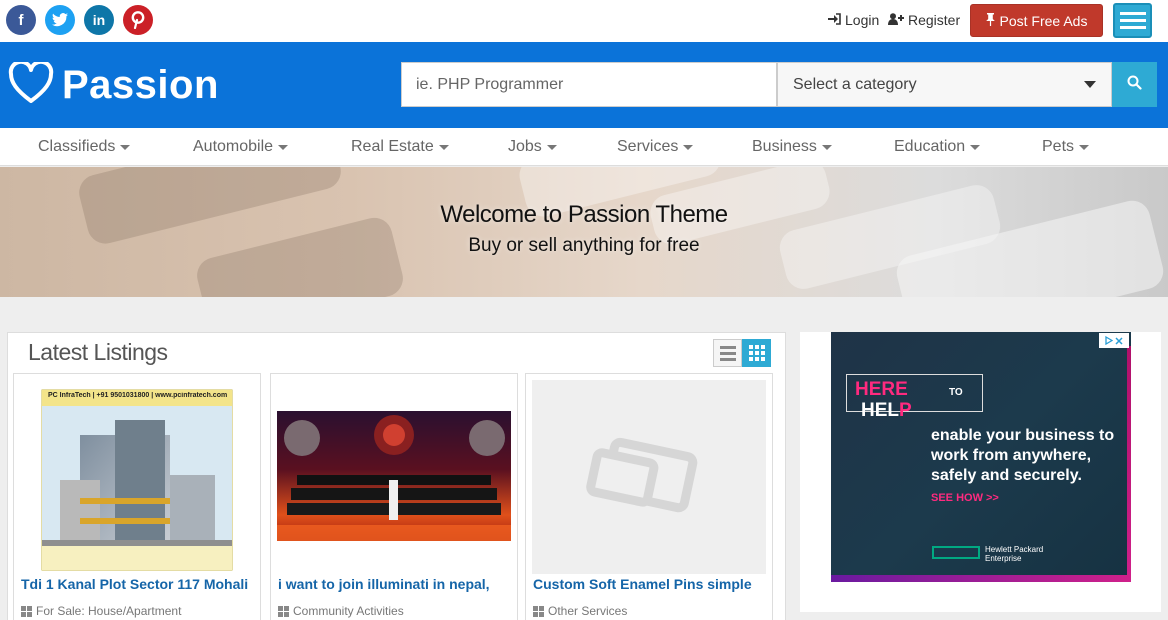 This screenshot has height=620, width=1168. What do you see at coordinates (956, 552) in the screenshot?
I see `hpe-logo` at bounding box center [956, 552].